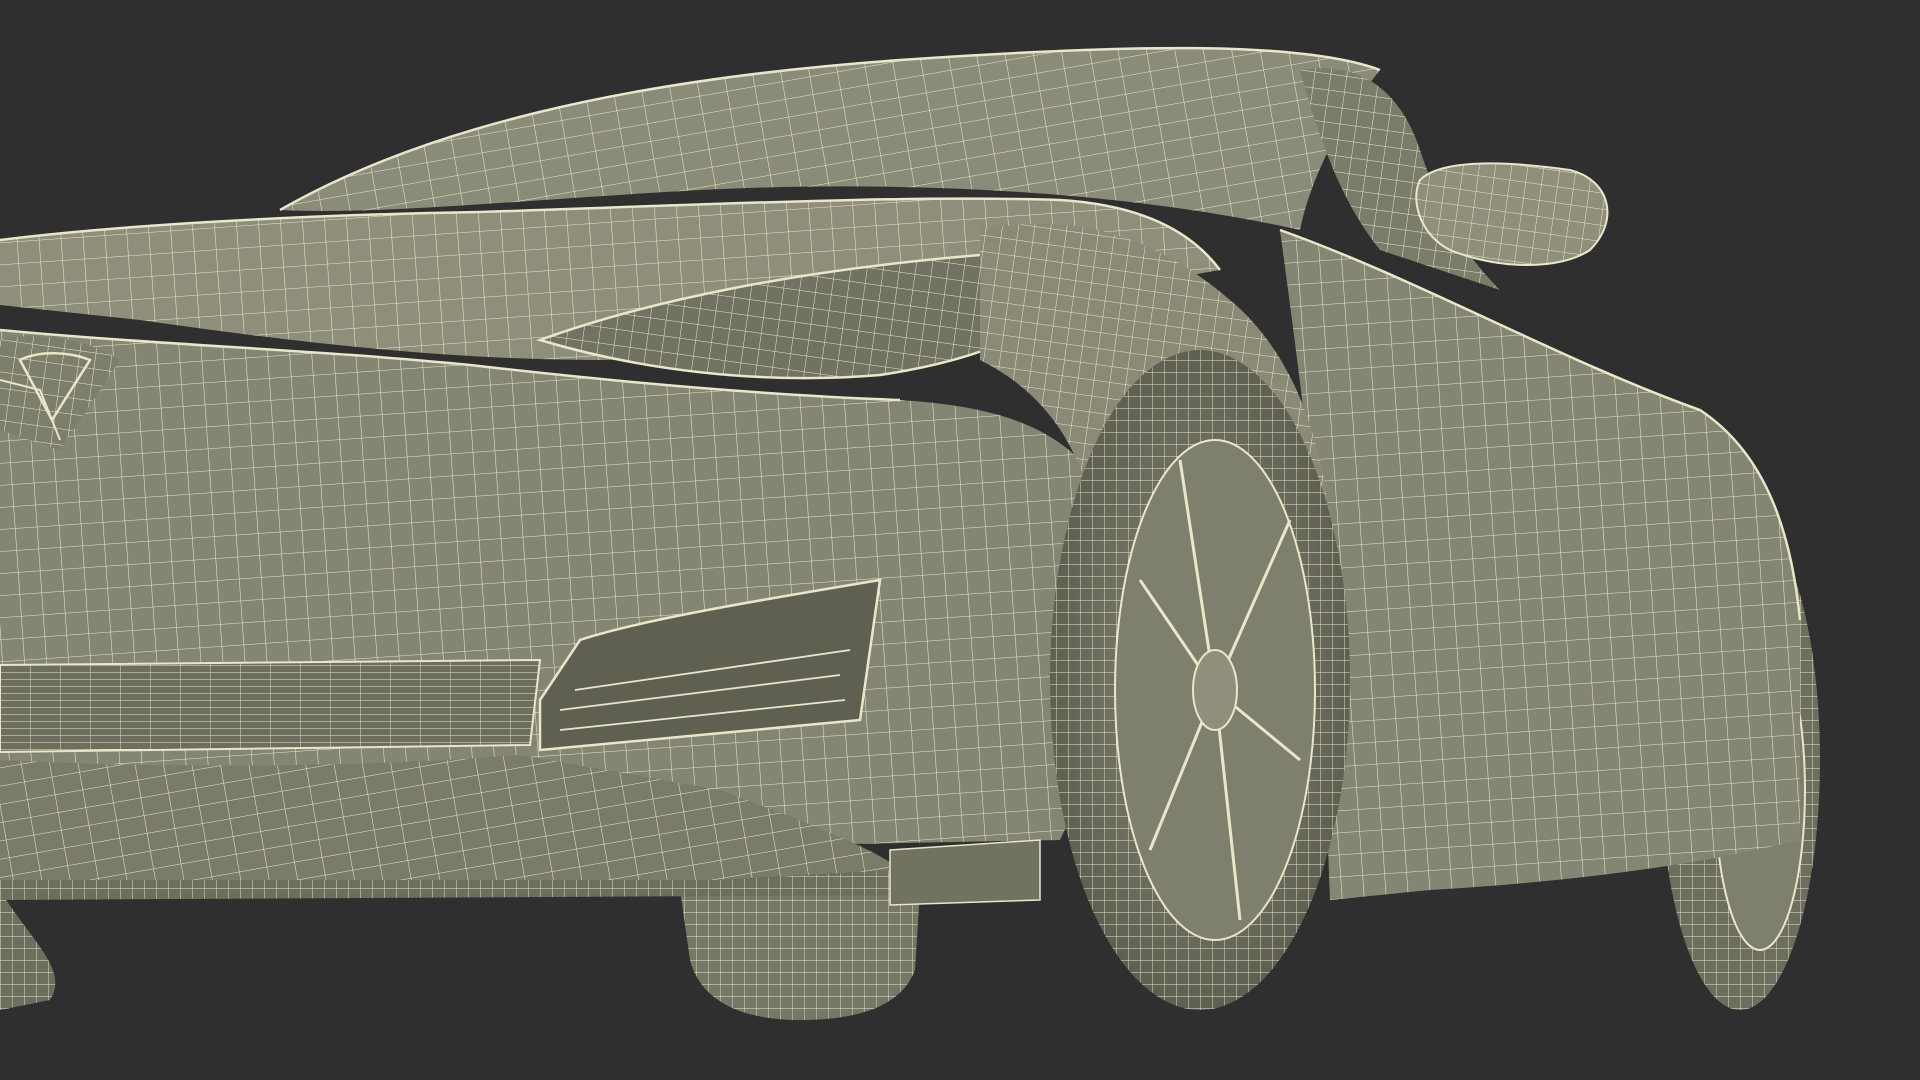 This screenshot has width=1920, height=1080. I want to click on inner-tire, so click(800, 955).